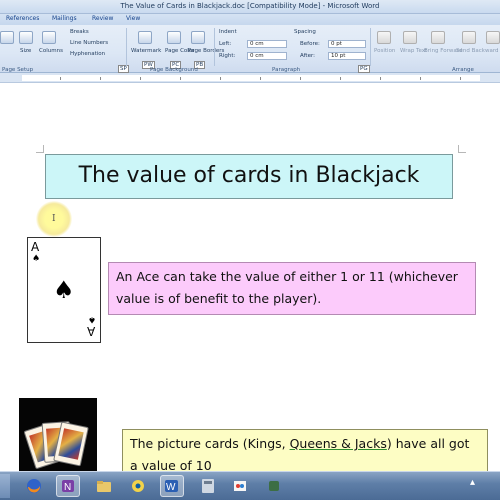  Describe the element at coordinates (146, 51) in the screenshot. I see `watermark-label: Watermark` at that location.